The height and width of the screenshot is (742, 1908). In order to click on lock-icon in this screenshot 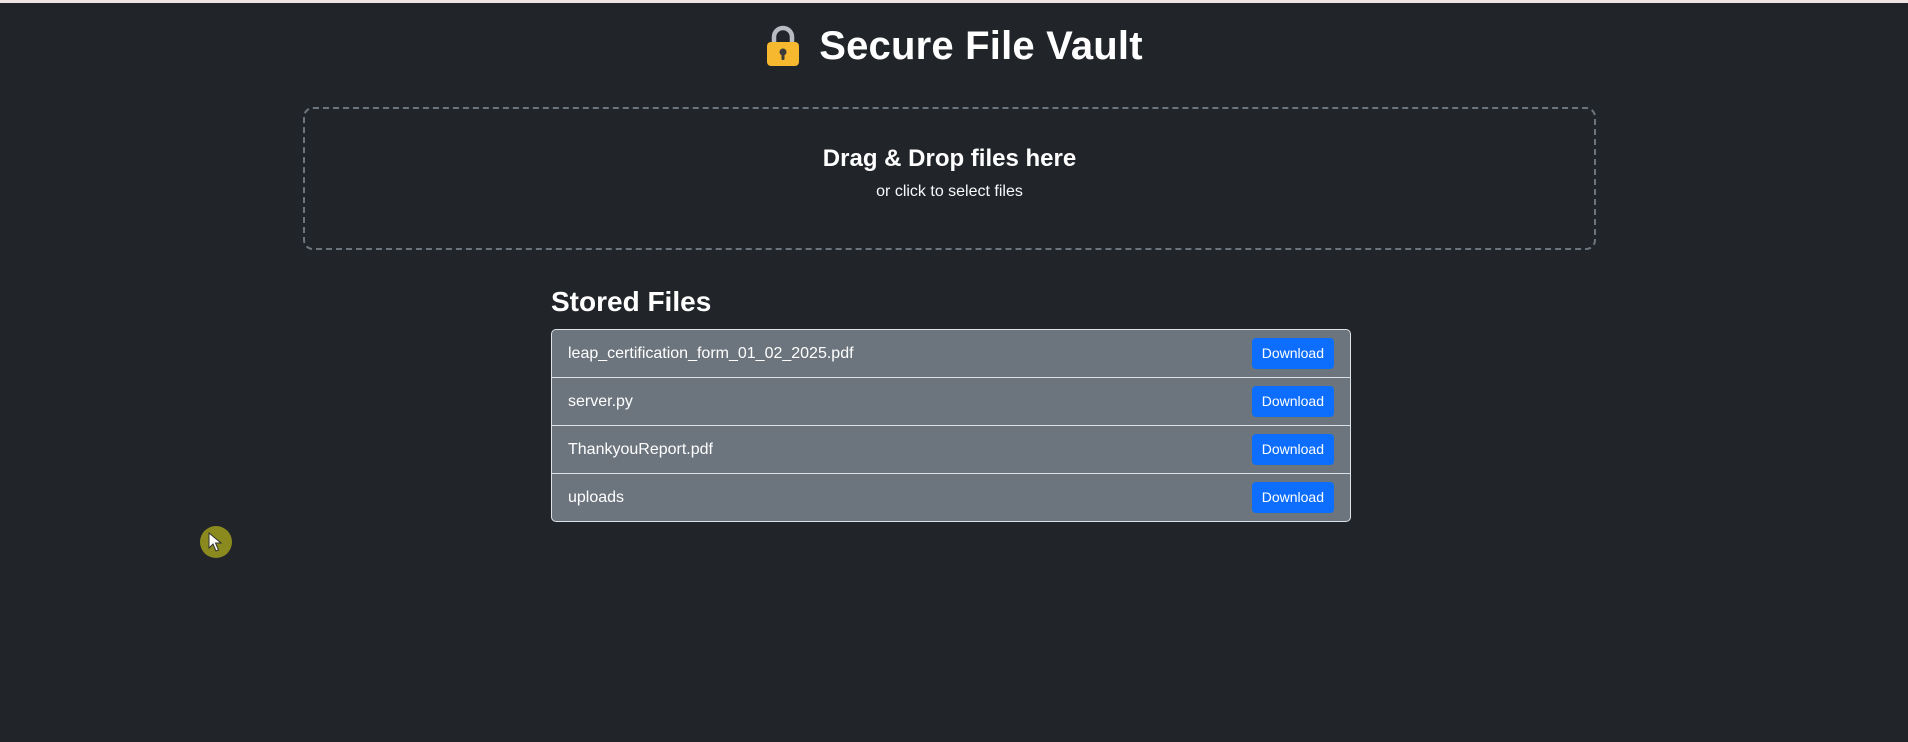, I will do `click(783, 46)`.